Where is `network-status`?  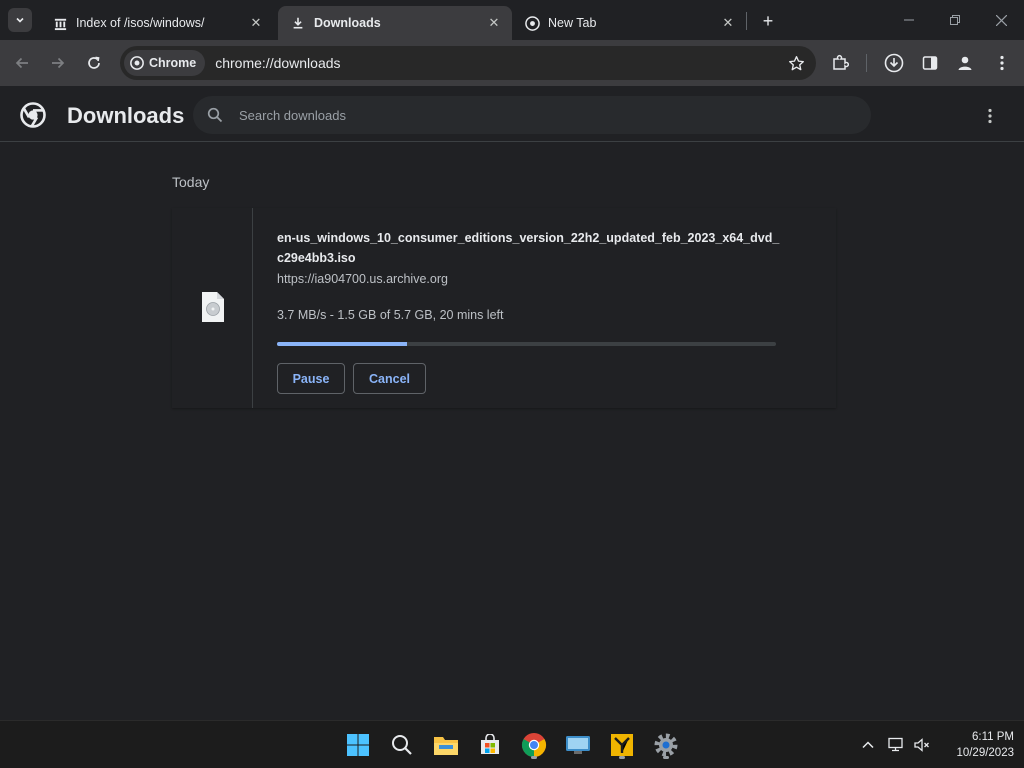 network-status is located at coordinates (896, 745).